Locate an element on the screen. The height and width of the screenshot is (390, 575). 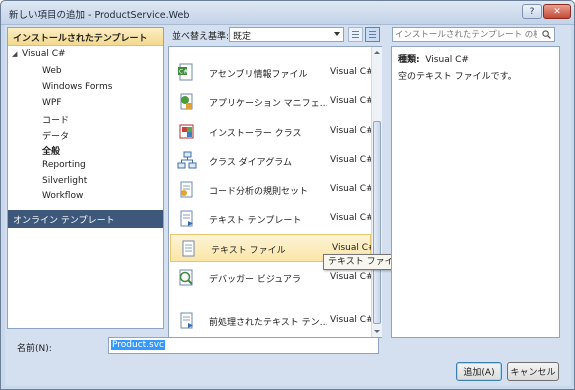
type-label: 種類: is located at coordinates (409, 60).